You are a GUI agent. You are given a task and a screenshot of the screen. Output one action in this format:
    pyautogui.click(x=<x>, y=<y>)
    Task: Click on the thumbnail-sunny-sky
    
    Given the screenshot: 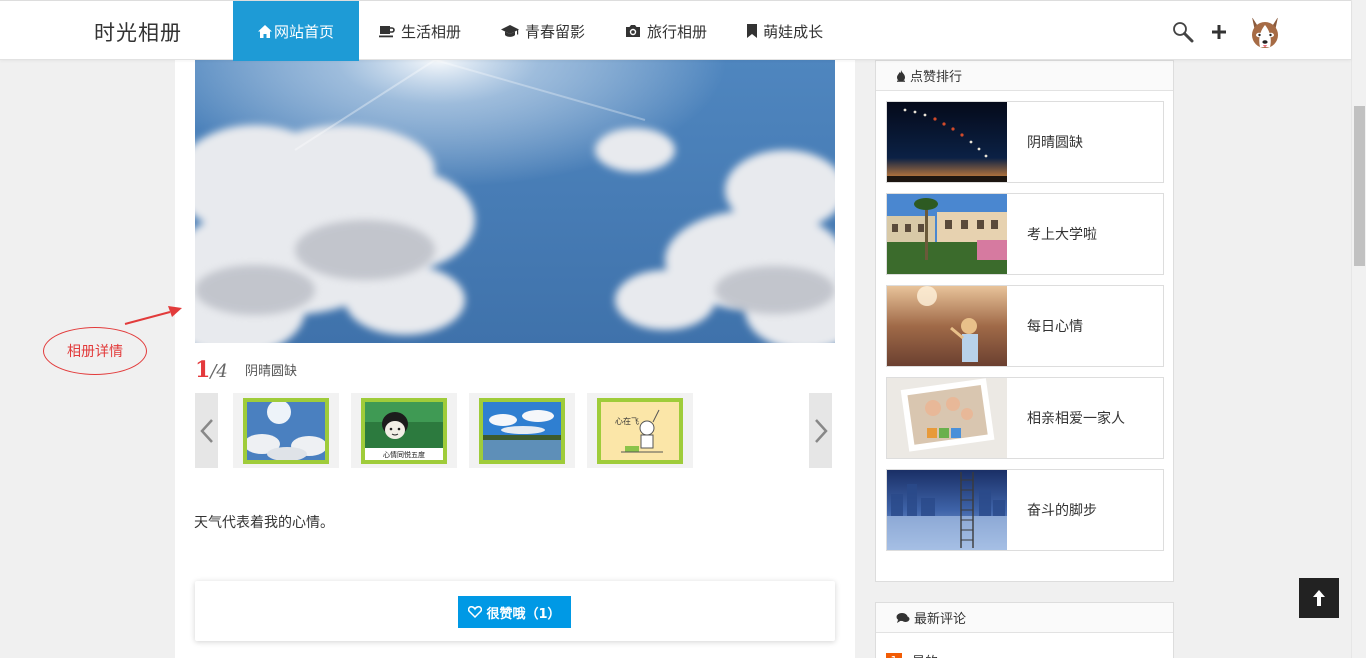 What is the action you would take?
    pyautogui.click(x=286, y=430)
    